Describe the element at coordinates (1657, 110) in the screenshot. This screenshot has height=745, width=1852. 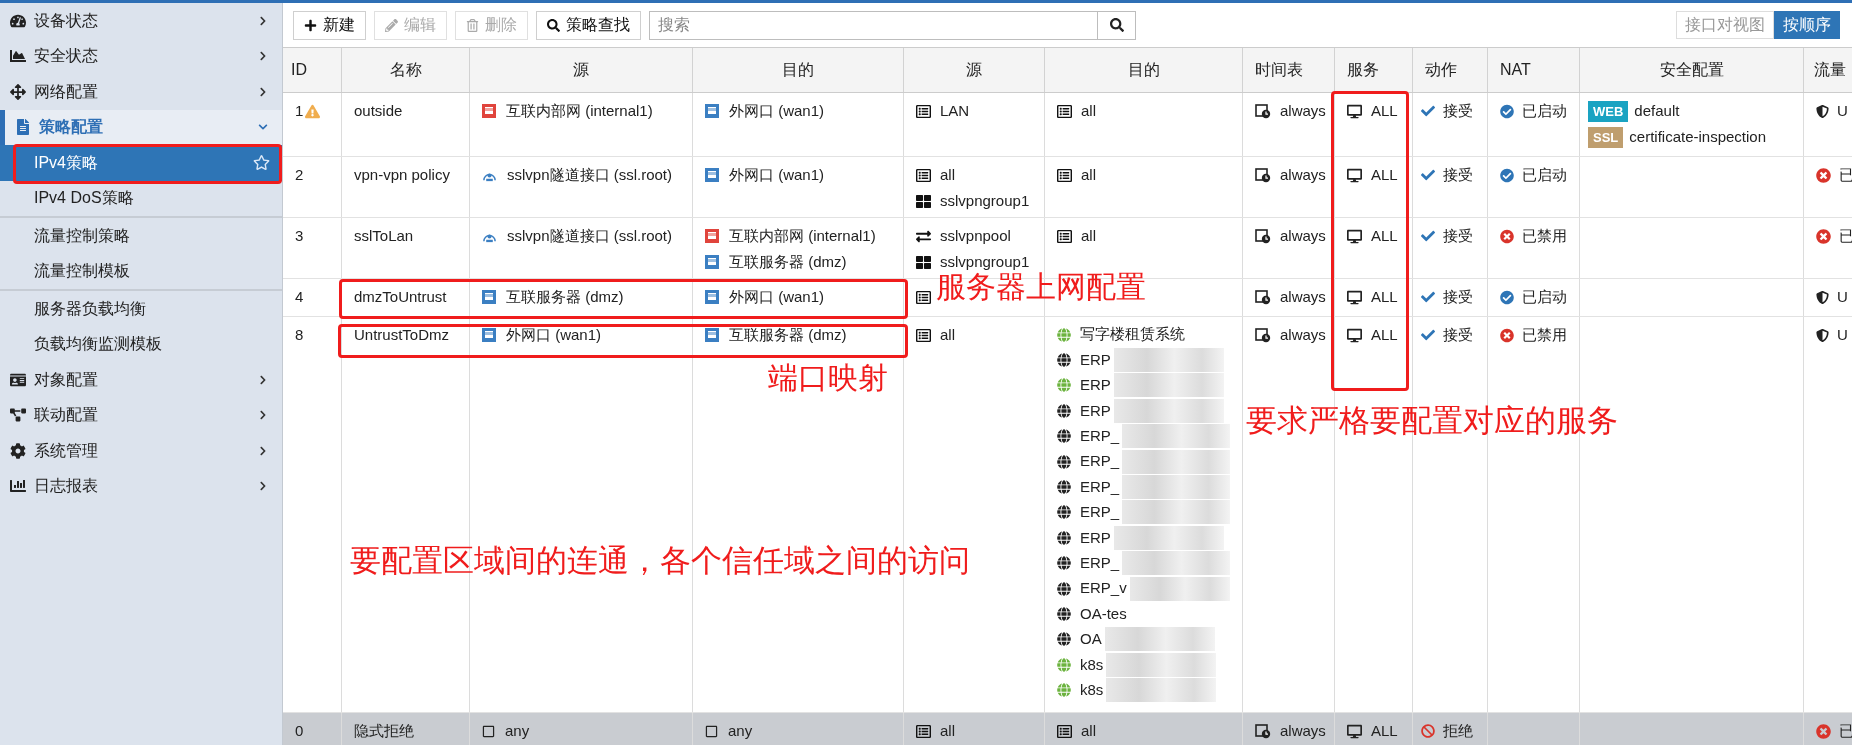
I see `profile-name: default` at that location.